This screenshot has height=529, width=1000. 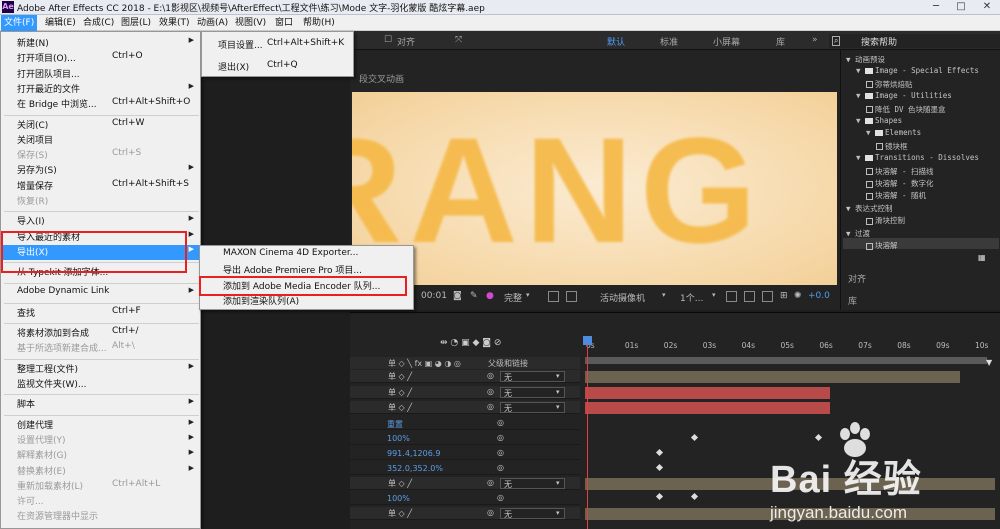 I want to click on file-menu-item-29: 脚本 ▶, so click(x=100, y=404).